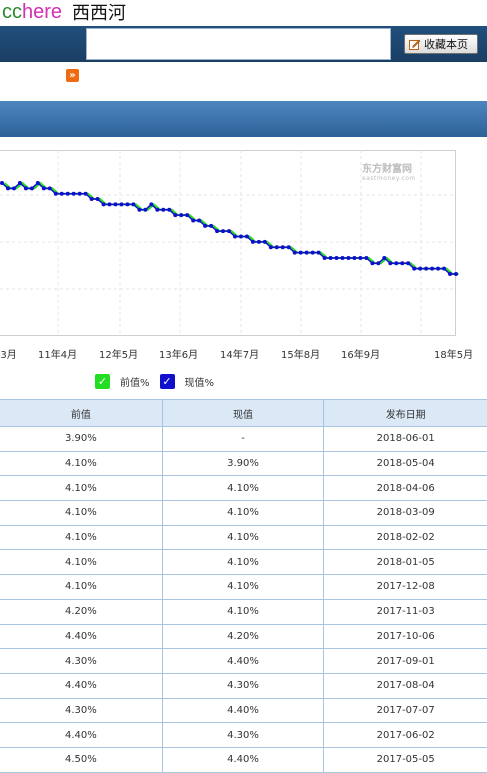 This screenshot has height=773, width=487. I want to click on watermark-subtext: eastmoney.com, so click(389, 178).